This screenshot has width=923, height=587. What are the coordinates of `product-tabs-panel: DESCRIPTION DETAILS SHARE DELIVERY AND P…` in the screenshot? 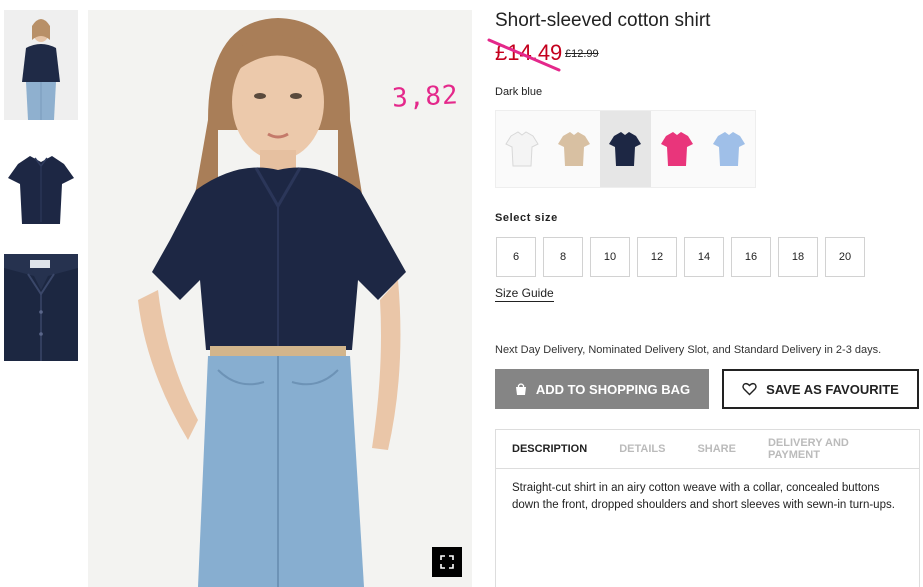 It's located at (707, 508).